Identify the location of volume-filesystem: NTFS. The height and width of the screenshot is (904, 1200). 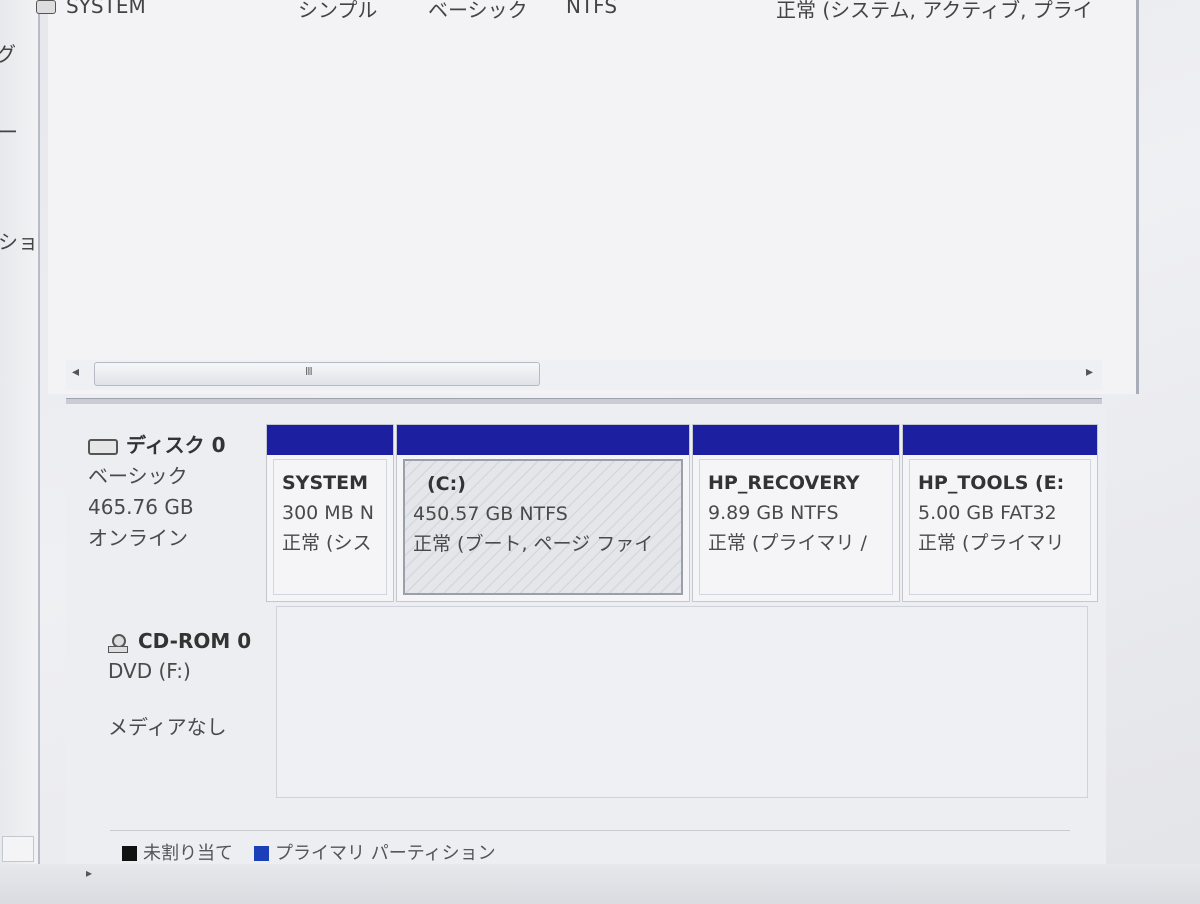
(592, 9).